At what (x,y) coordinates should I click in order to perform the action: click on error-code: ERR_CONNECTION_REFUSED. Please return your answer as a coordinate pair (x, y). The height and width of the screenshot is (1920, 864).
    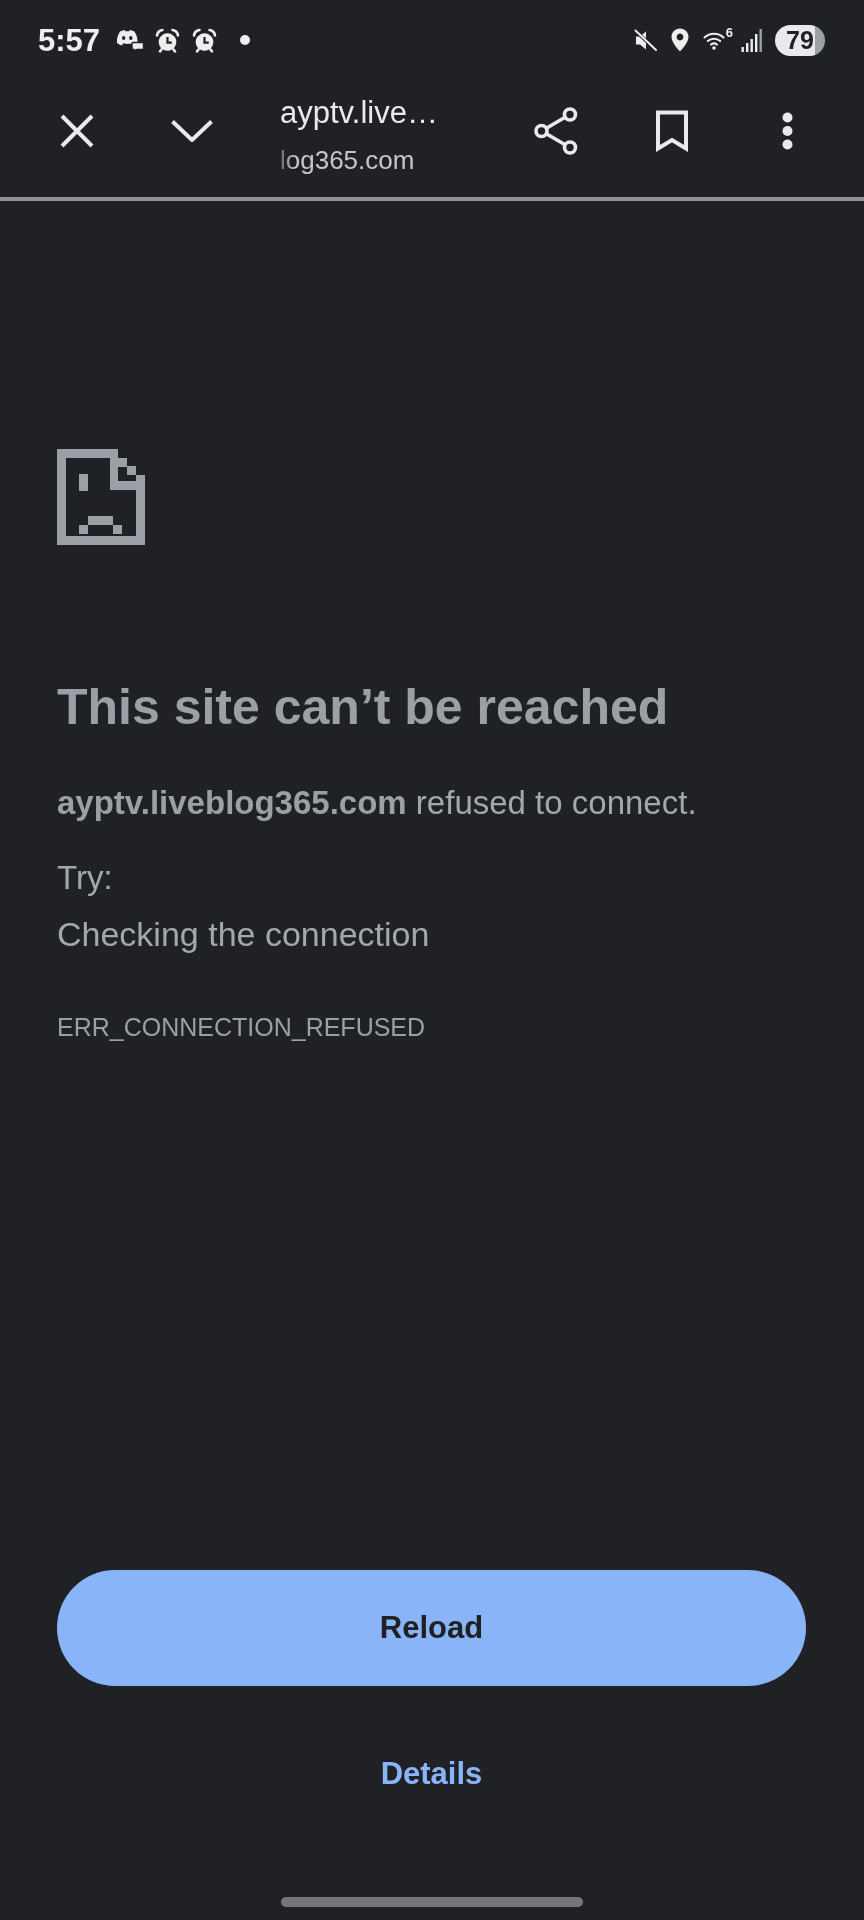
    Looking at the image, I should click on (241, 1027).